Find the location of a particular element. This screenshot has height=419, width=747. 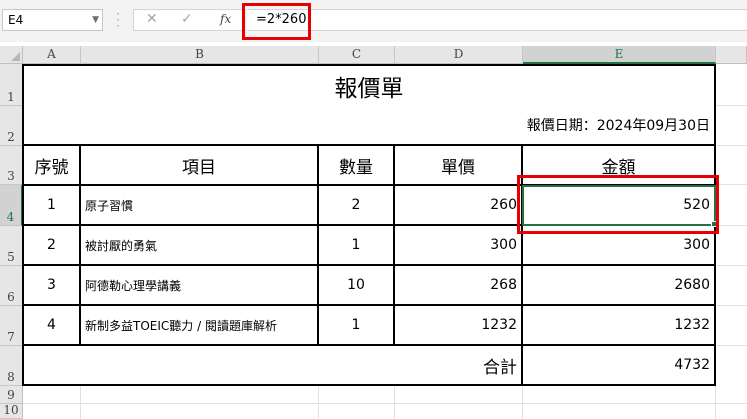

row-header-5: 5 is located at coordinates (11, 246).